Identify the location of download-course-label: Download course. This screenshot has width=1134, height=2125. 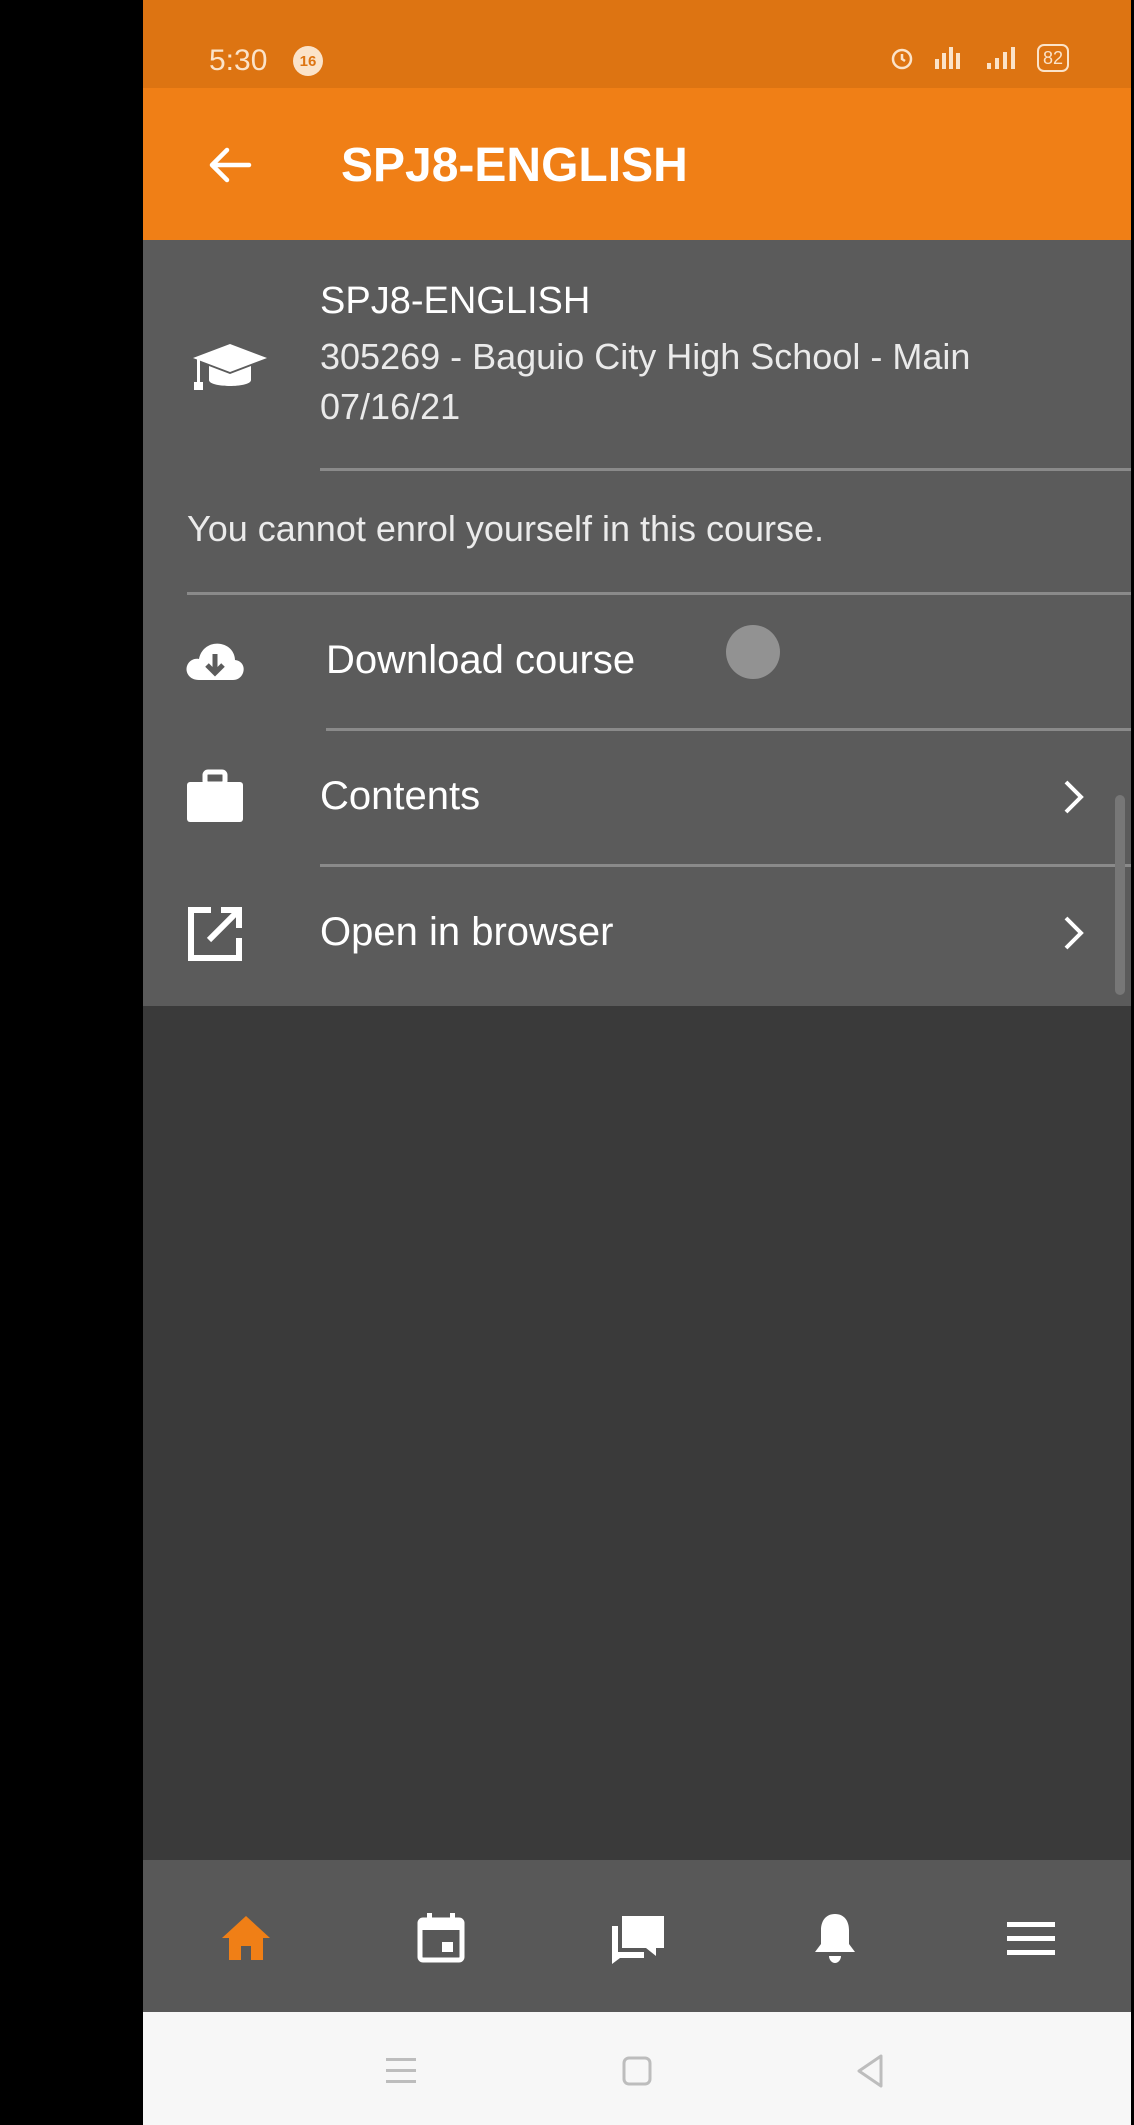
(481, 660).